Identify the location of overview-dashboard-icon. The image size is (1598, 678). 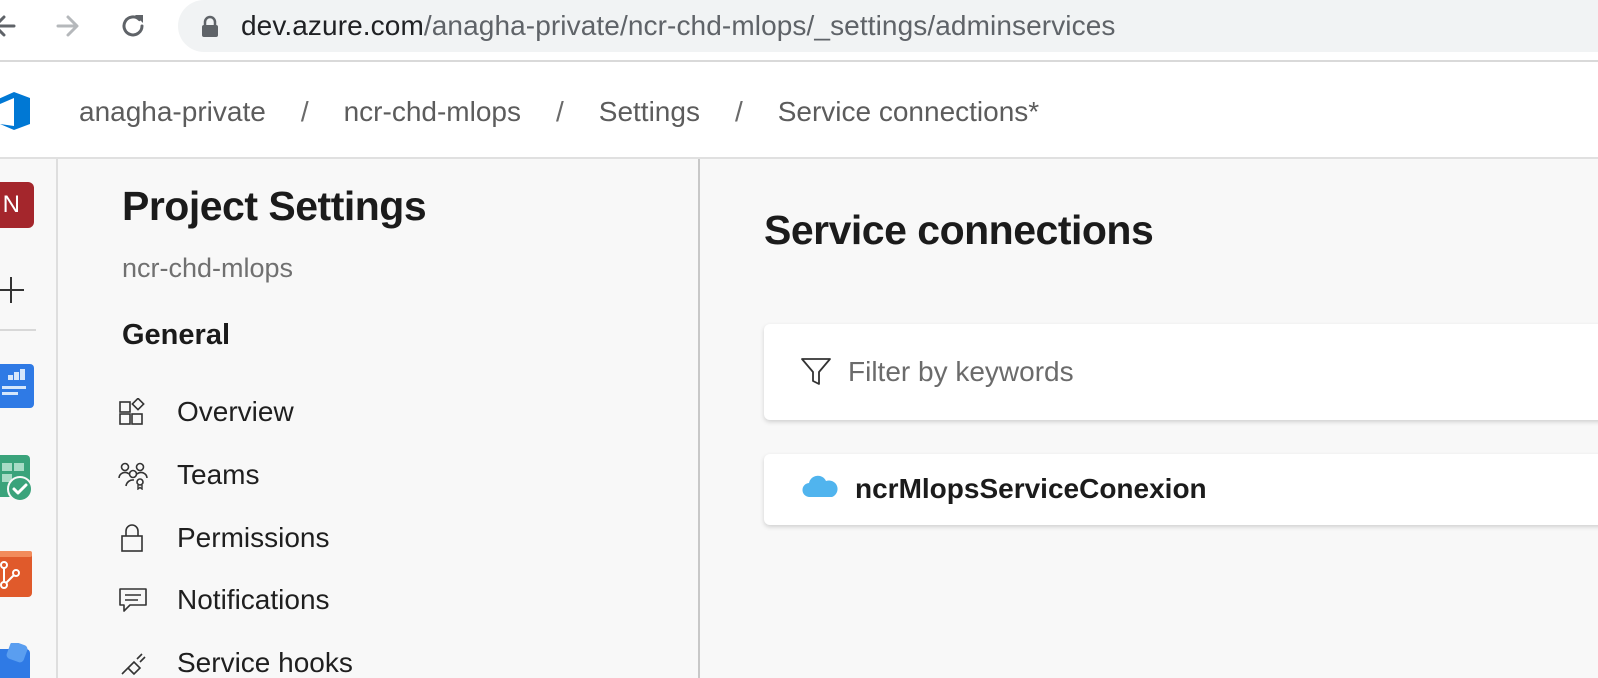
(17, 386).